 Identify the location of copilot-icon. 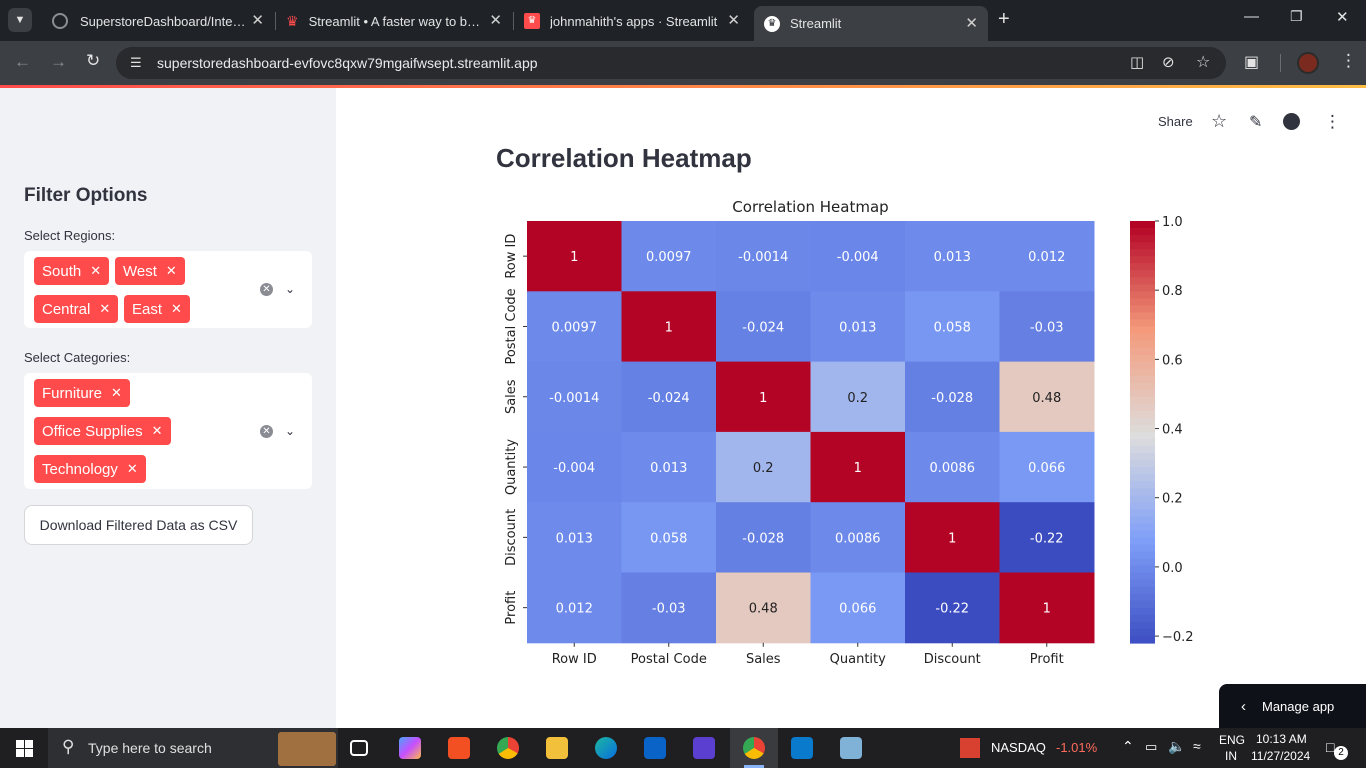
(410, 748).